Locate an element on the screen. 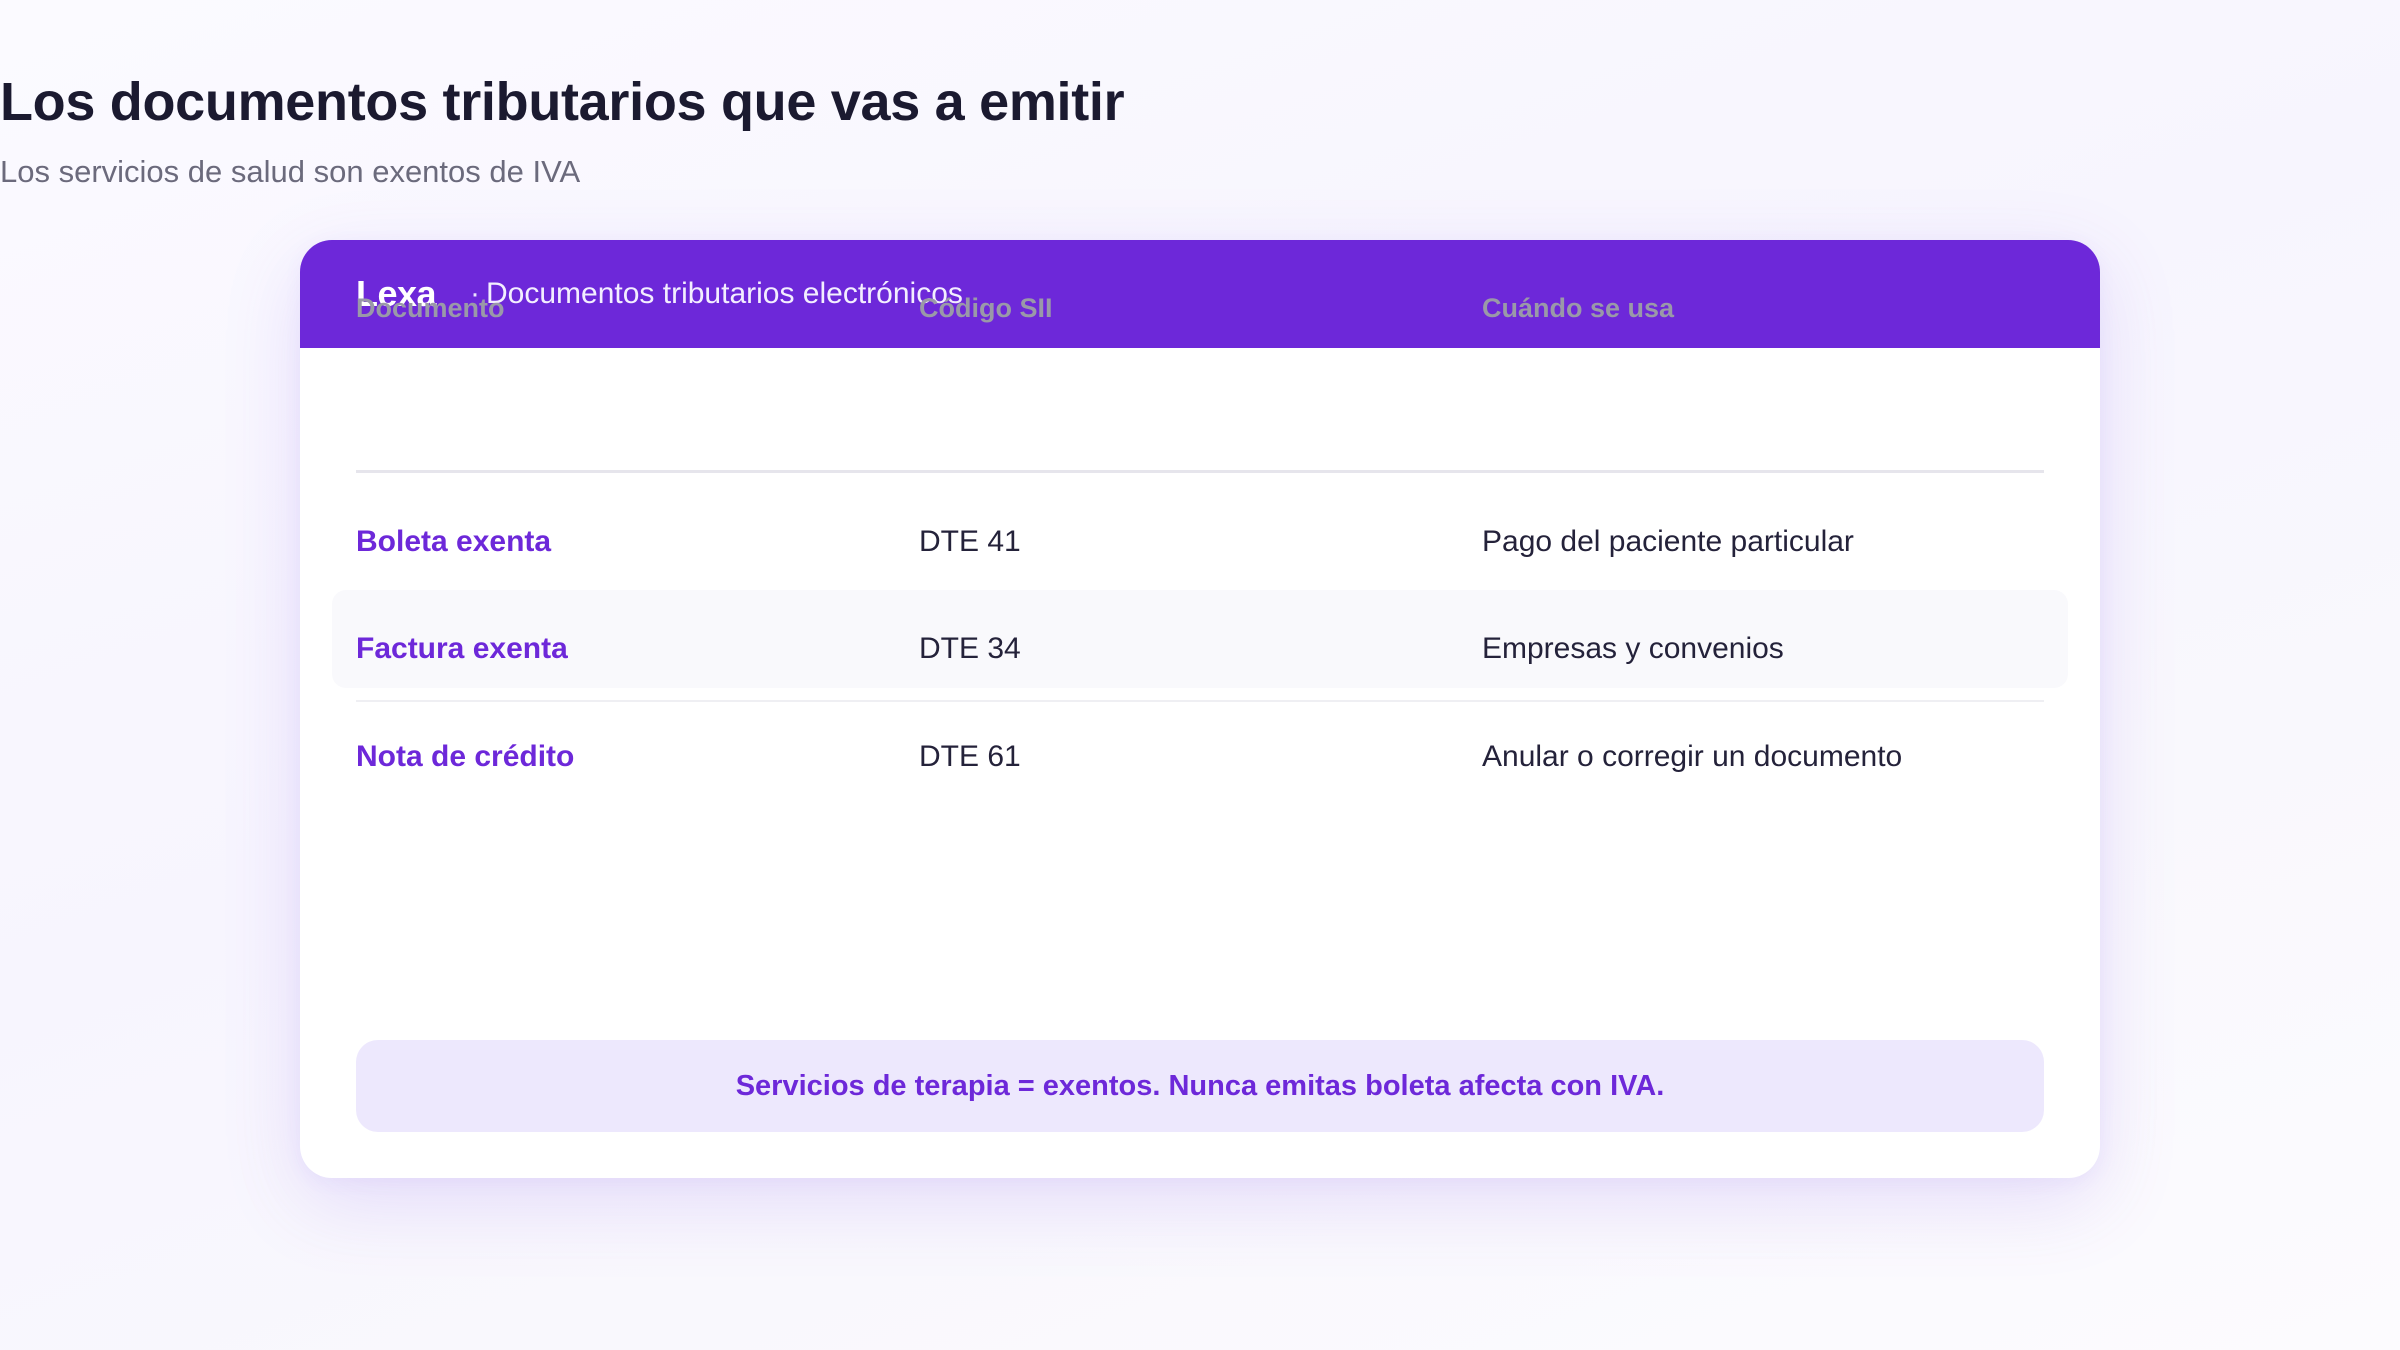 This screenshot has height=1350, width=2400. table-row-divider is located at coordinates (1200, 701).